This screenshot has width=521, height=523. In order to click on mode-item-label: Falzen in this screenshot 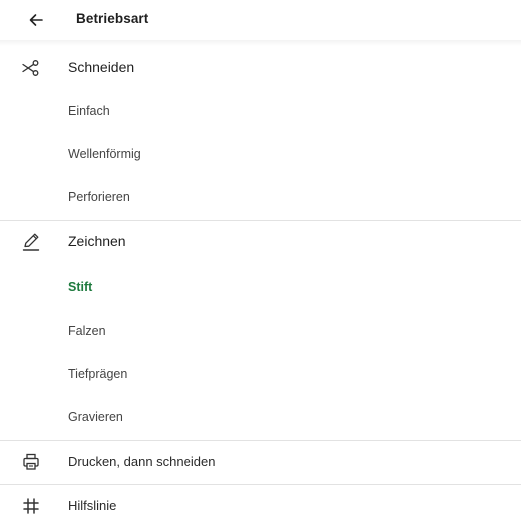, I will do `click(87, 331)`.